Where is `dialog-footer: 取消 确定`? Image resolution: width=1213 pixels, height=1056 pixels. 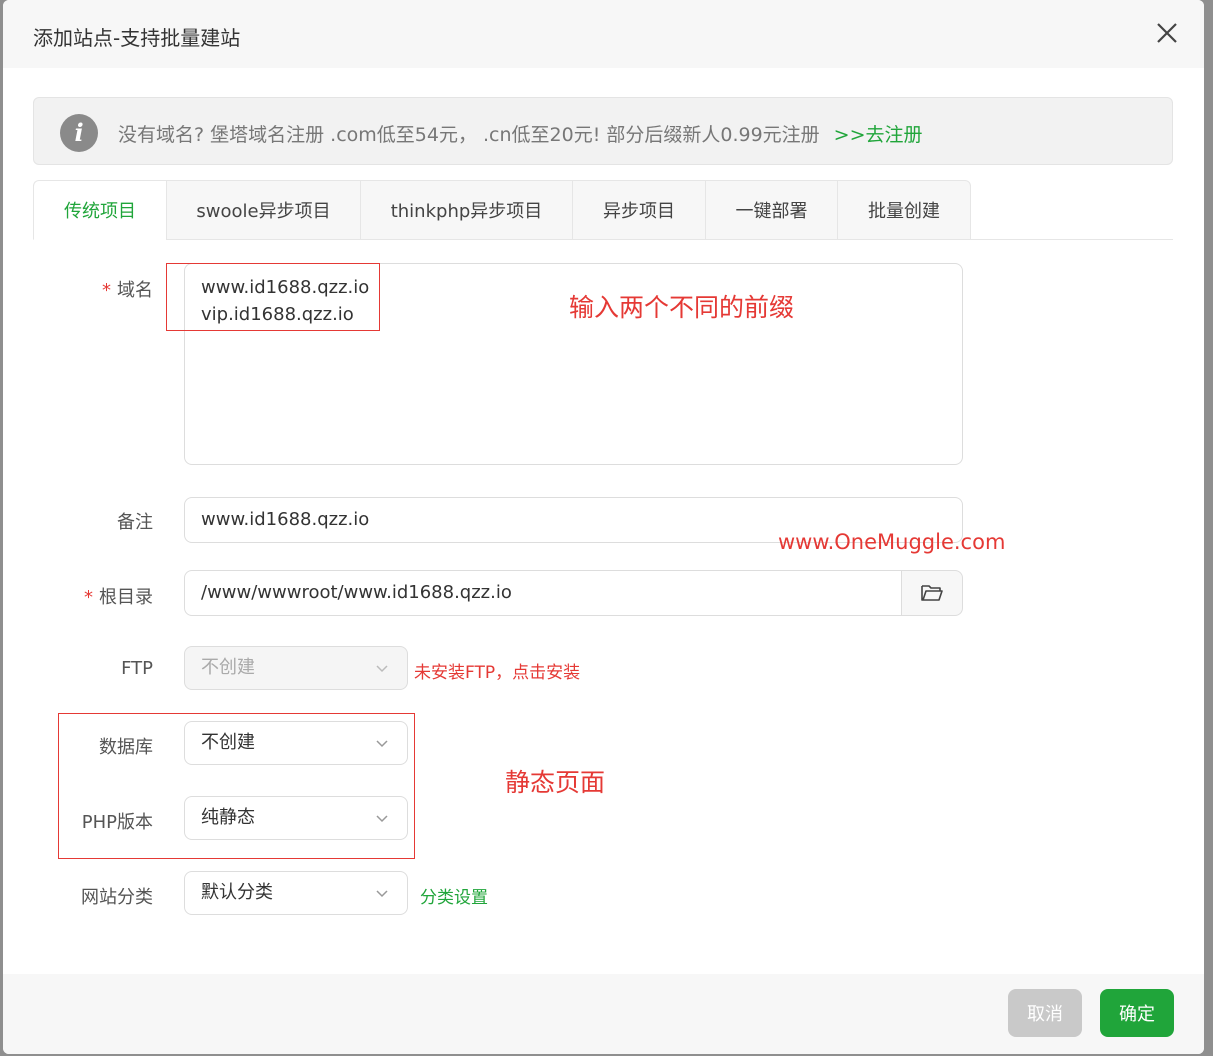 dialog-footer: 取消 确定 is located at coordinates (603, 1014).